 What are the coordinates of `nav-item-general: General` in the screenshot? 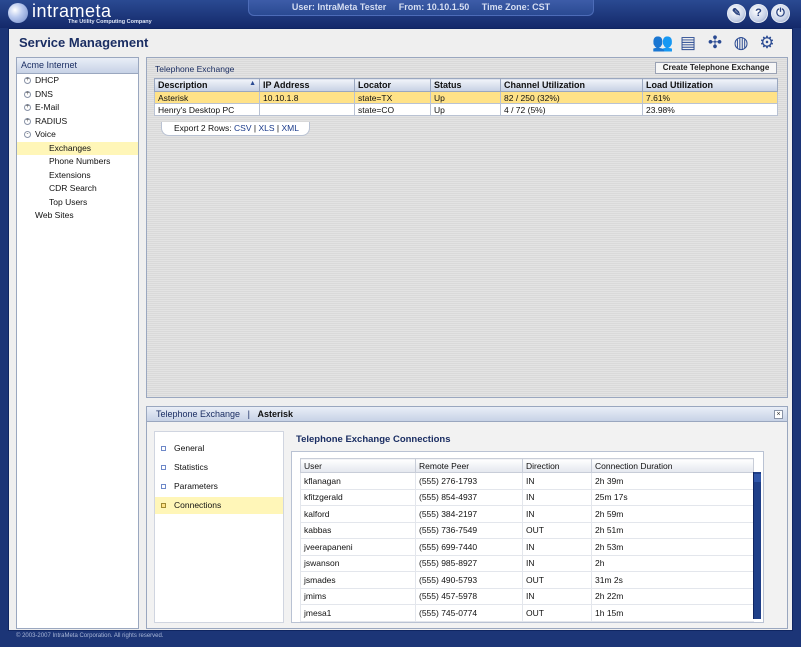 It's located at (219, 448).